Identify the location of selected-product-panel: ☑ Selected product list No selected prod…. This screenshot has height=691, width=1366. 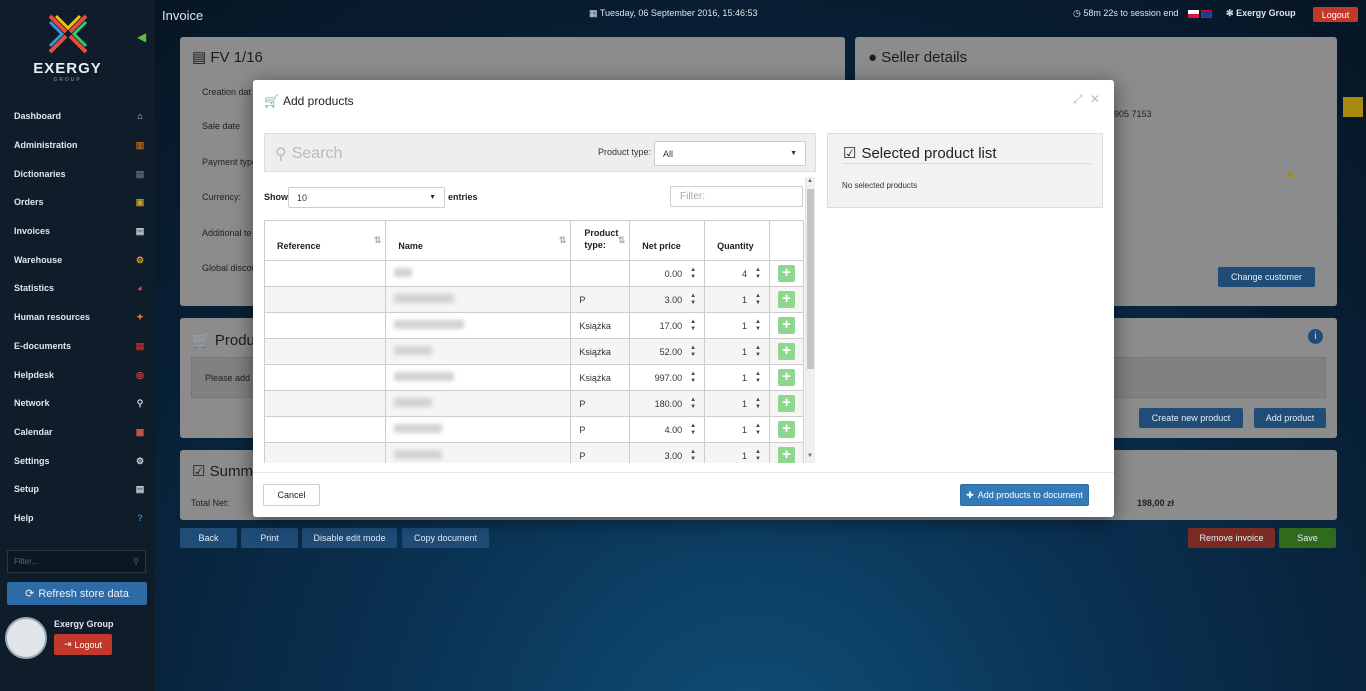
(965, 170).